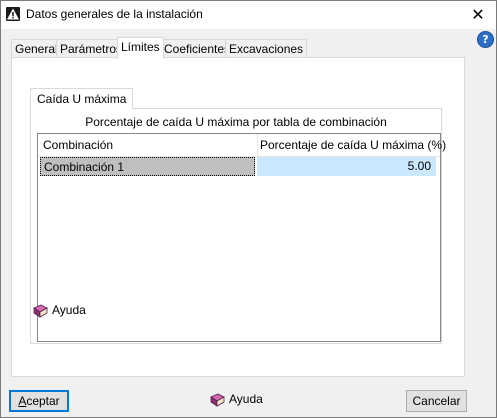 The height and width of the screenshot is (418, 497). What do you see at coordinates (197, 48) in the screenshot?
I see `tab-coeficientes: Coeficientes` at bounding box center [197, 48].